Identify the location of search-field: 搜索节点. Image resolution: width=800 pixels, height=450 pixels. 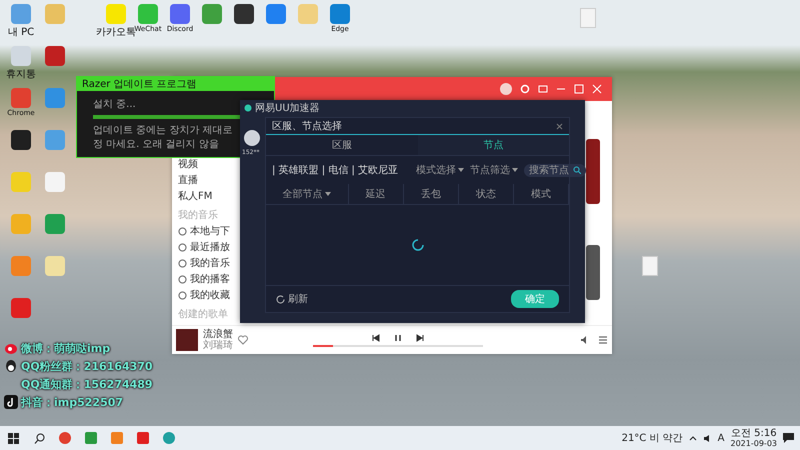
(555, 170).